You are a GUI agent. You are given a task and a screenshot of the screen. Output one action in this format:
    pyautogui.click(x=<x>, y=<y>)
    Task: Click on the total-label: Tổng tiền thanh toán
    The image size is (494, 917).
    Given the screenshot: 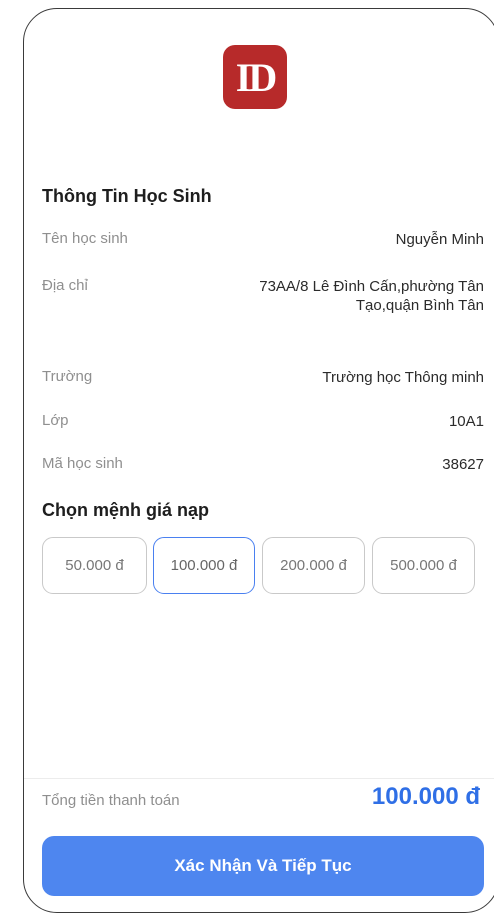 What is the action you would take?
    pyautogui.click(x=111, y=800)
    